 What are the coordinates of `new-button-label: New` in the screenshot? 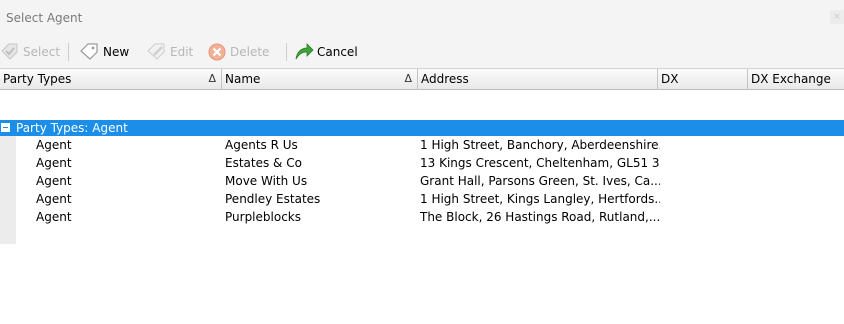 It's located at (116, 52).